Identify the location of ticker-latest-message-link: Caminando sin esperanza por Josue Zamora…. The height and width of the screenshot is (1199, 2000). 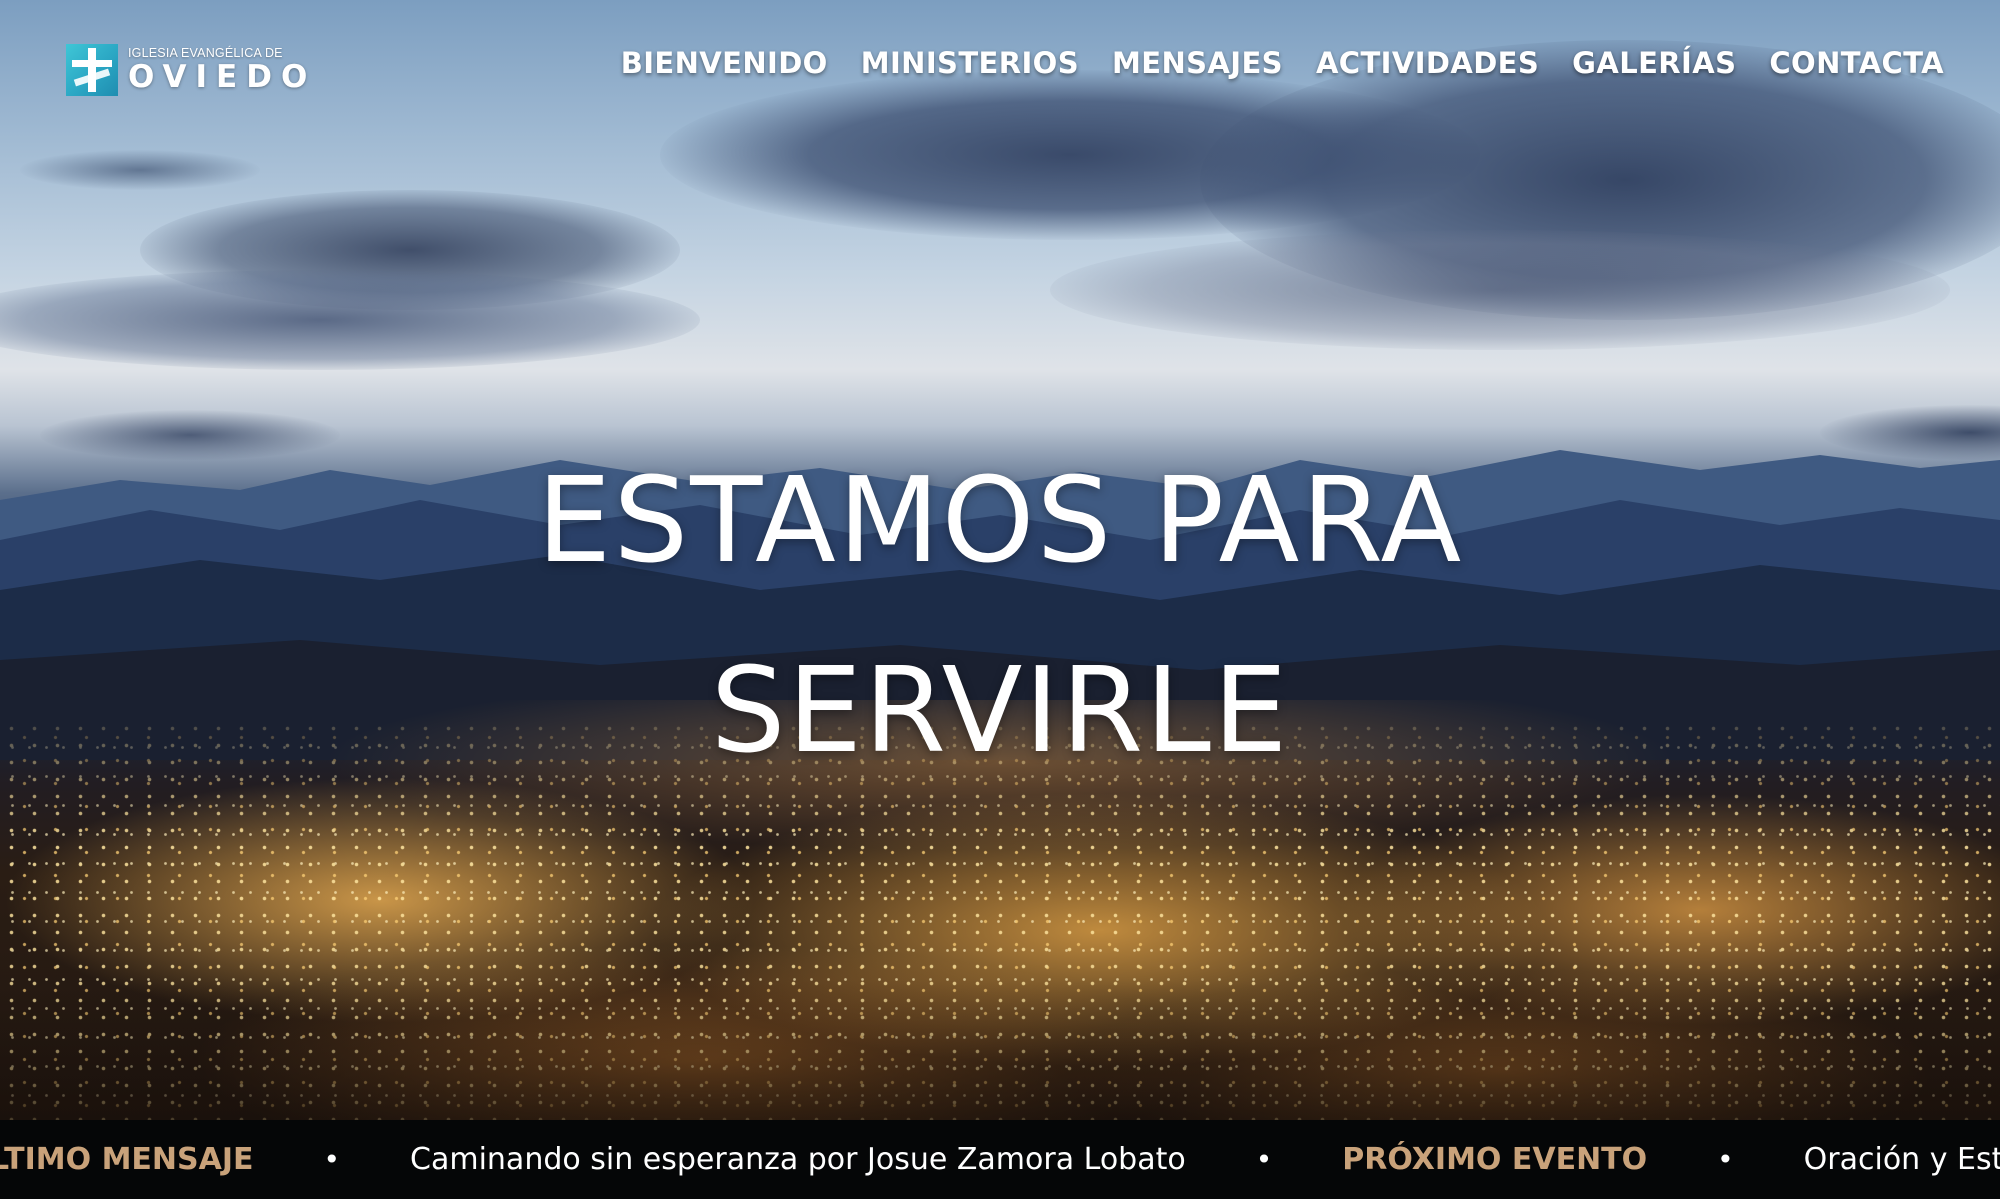
(798, 1159).